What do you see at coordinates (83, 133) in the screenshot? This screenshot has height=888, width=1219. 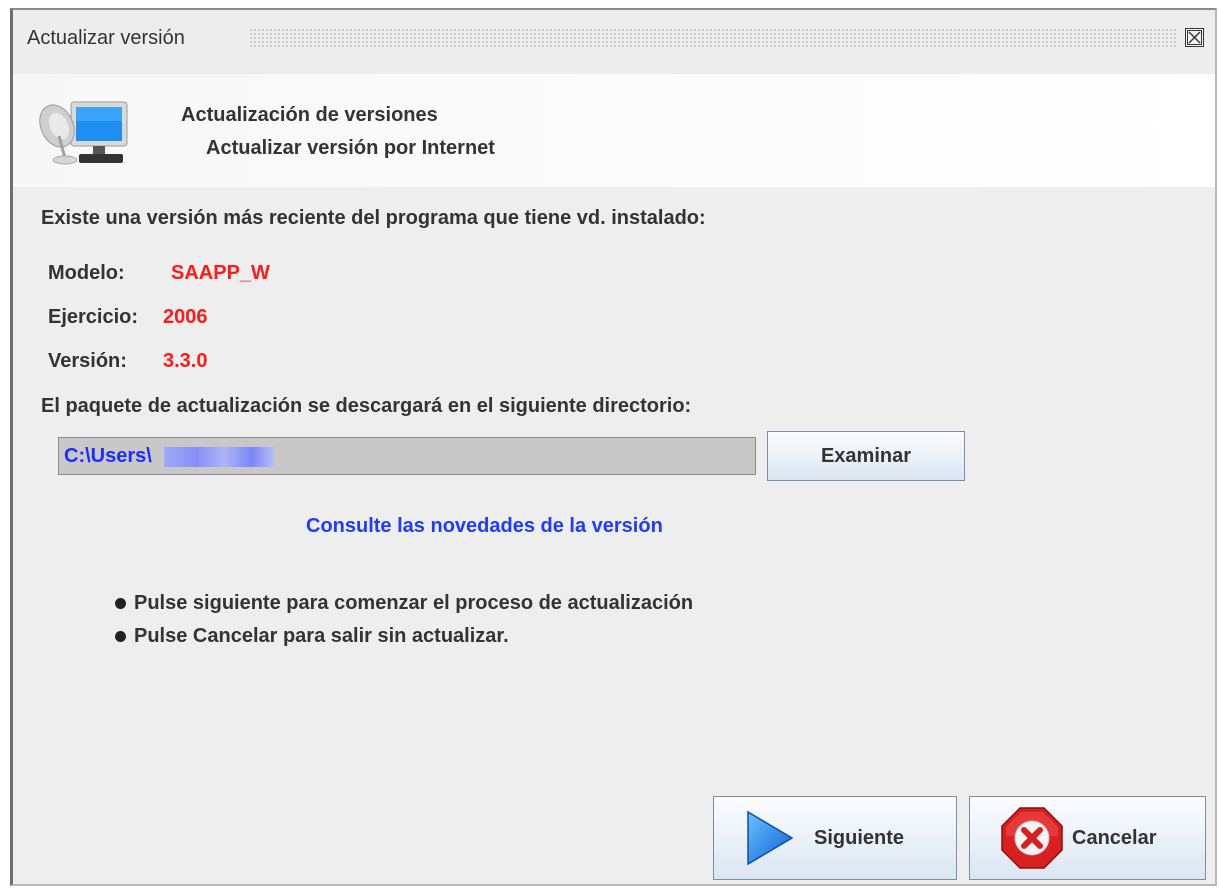 I see `monitor-satellite-icon` at bounding box center [83, 133].